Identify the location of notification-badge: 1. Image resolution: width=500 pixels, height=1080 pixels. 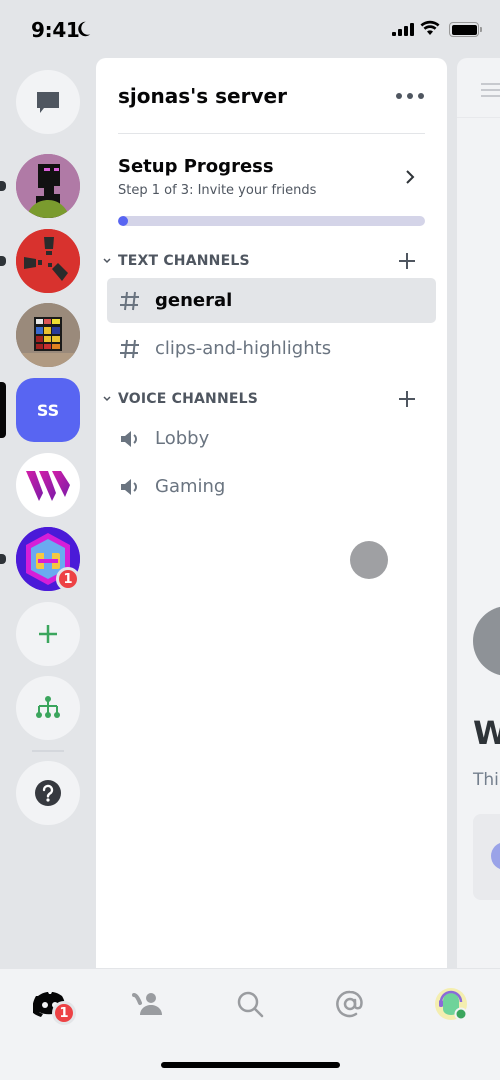
(64, 1013).